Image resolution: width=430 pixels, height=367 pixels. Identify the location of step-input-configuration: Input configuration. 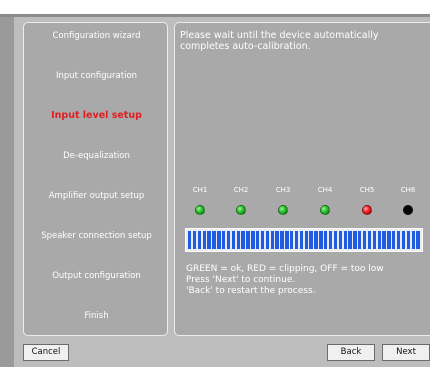
(96, 76).